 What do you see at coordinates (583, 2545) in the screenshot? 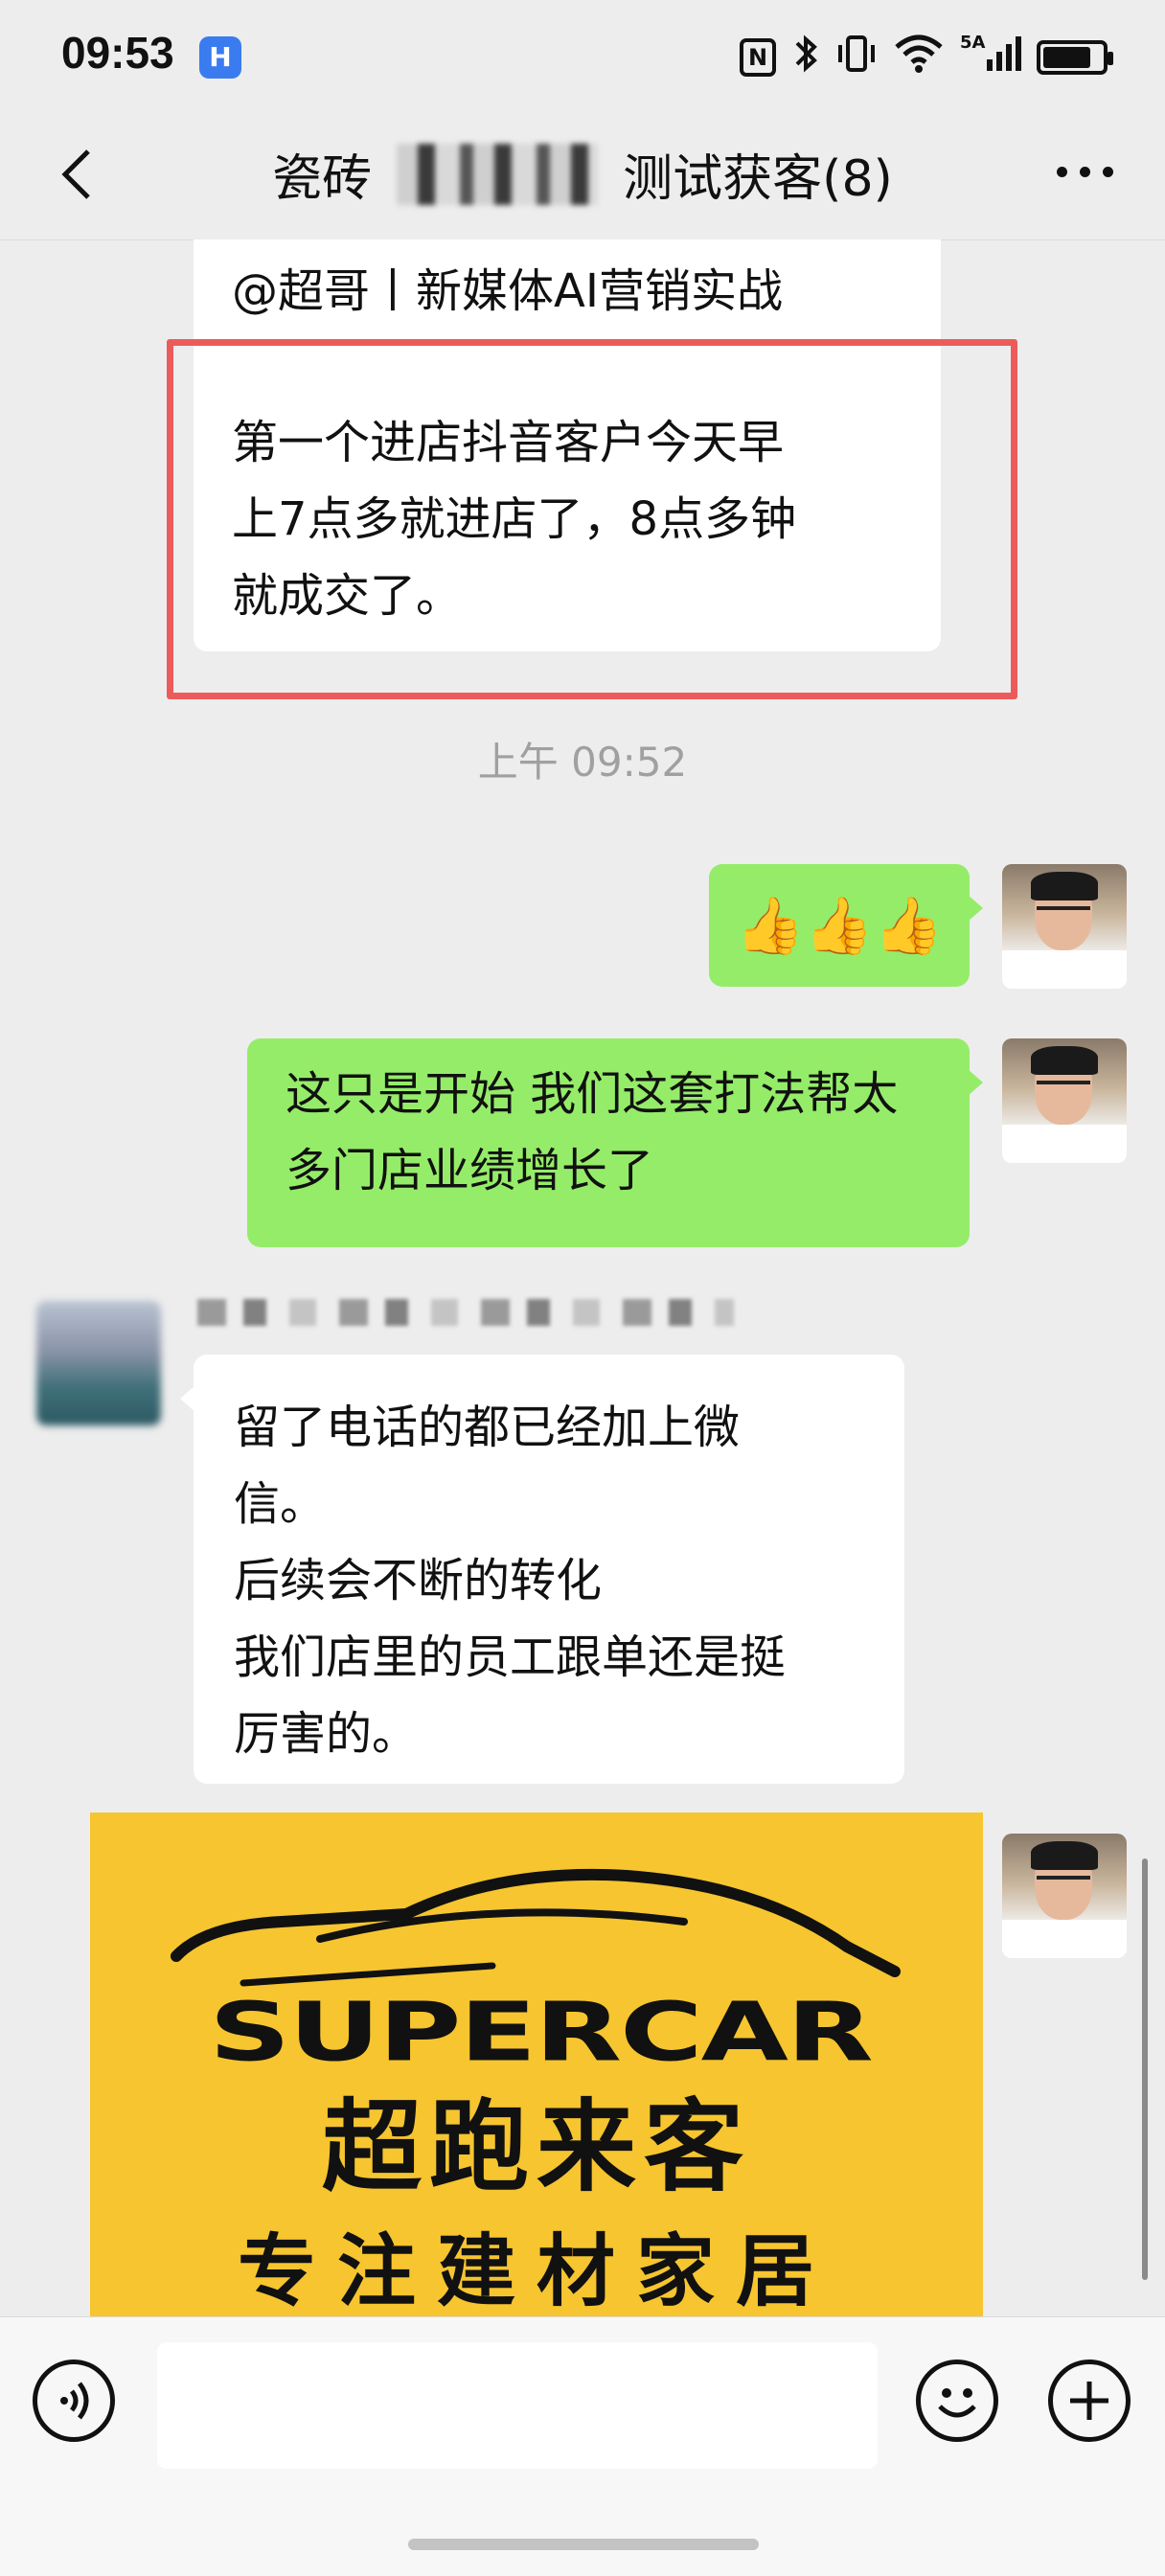
I see `home-indicator` at bounding box center [583, 2545].